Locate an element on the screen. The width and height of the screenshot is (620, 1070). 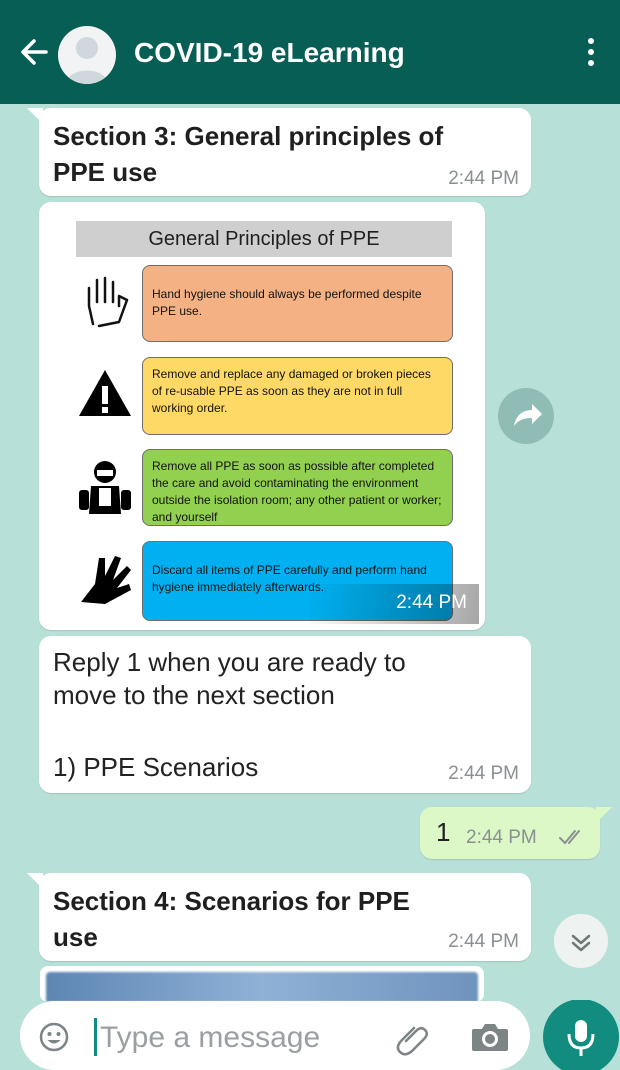
double-check-icon is located at coordinates (572, 837).